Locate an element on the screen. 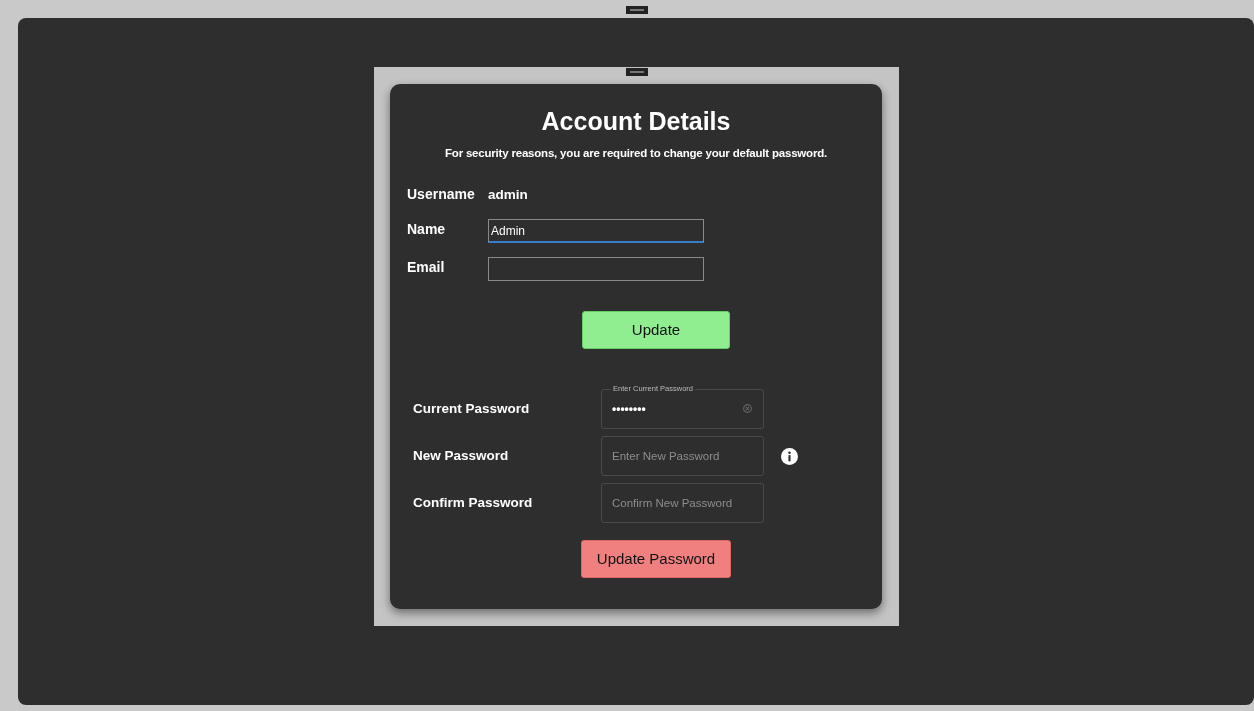 This screenshot has height=711, width=1254. field-label: Name is located at coordinates (427, 230).